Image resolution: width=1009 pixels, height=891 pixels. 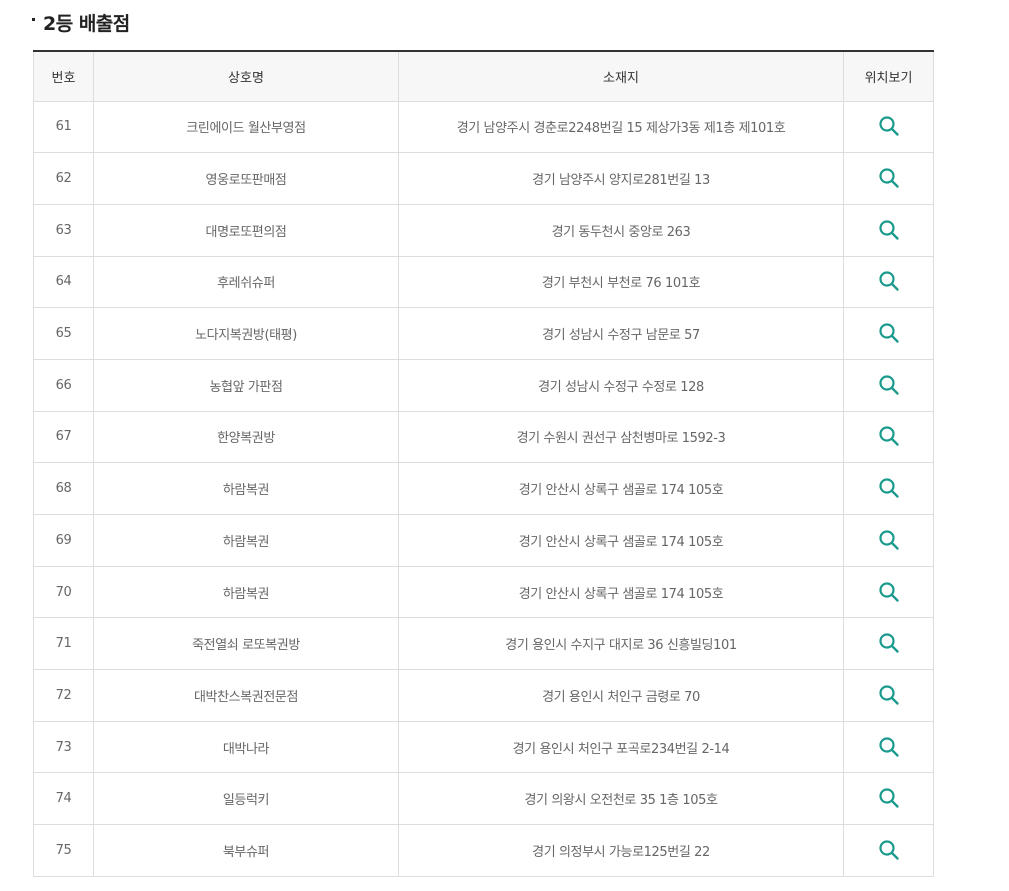 I want to click on cell-store-name: 대명로또편의점, so click(x=246, y=230).